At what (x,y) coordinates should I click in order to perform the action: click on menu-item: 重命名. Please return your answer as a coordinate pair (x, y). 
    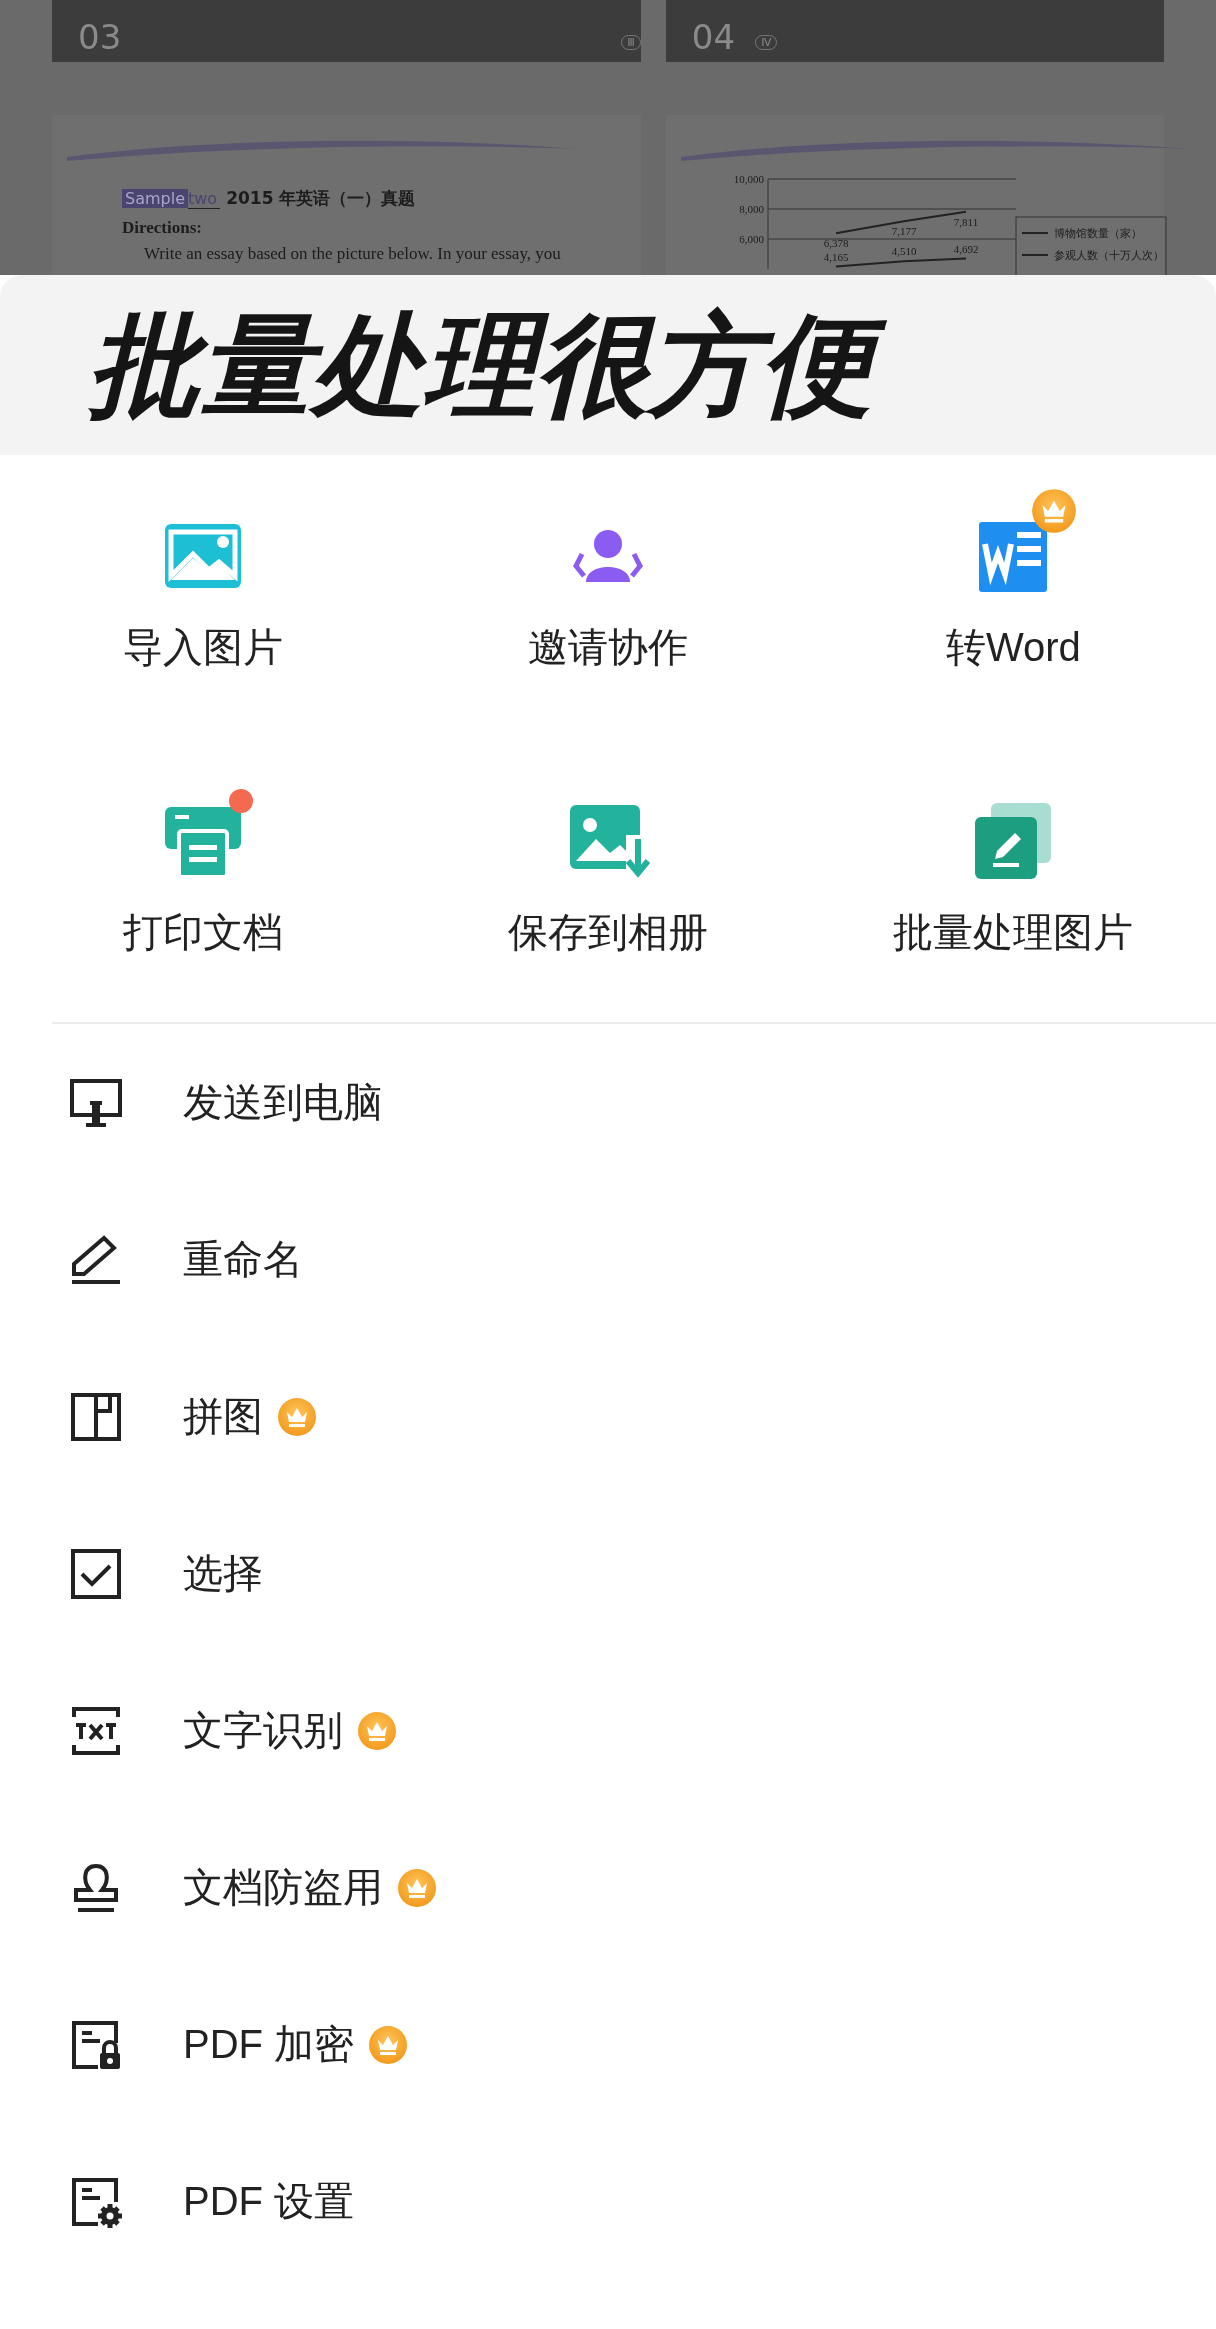
    Looking at the image, I should click on (608, 1259).